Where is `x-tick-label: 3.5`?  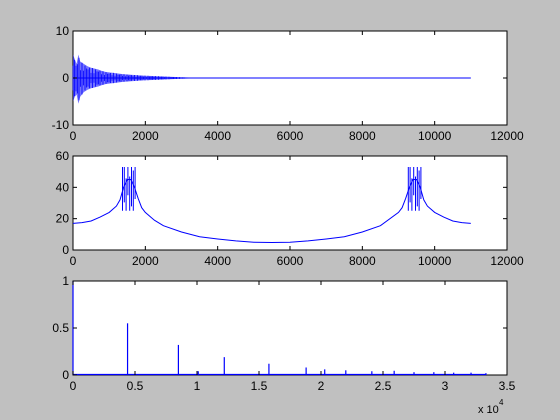
x-tick-label: 3.5 is located at coordinates (507, 386).